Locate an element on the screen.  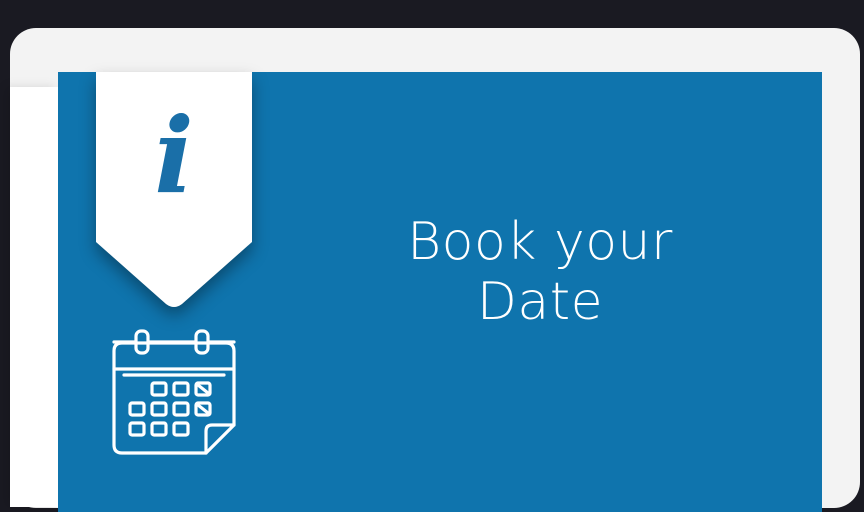
title-line-1: Book your is located at coordinates (540, 242).